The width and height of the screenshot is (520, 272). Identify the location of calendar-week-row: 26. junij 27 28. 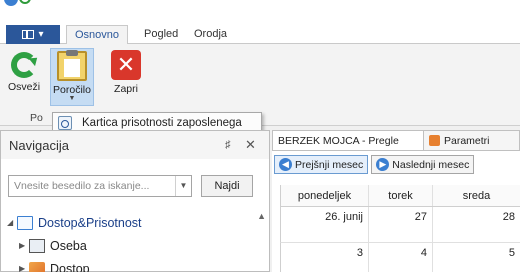
(400, 225).